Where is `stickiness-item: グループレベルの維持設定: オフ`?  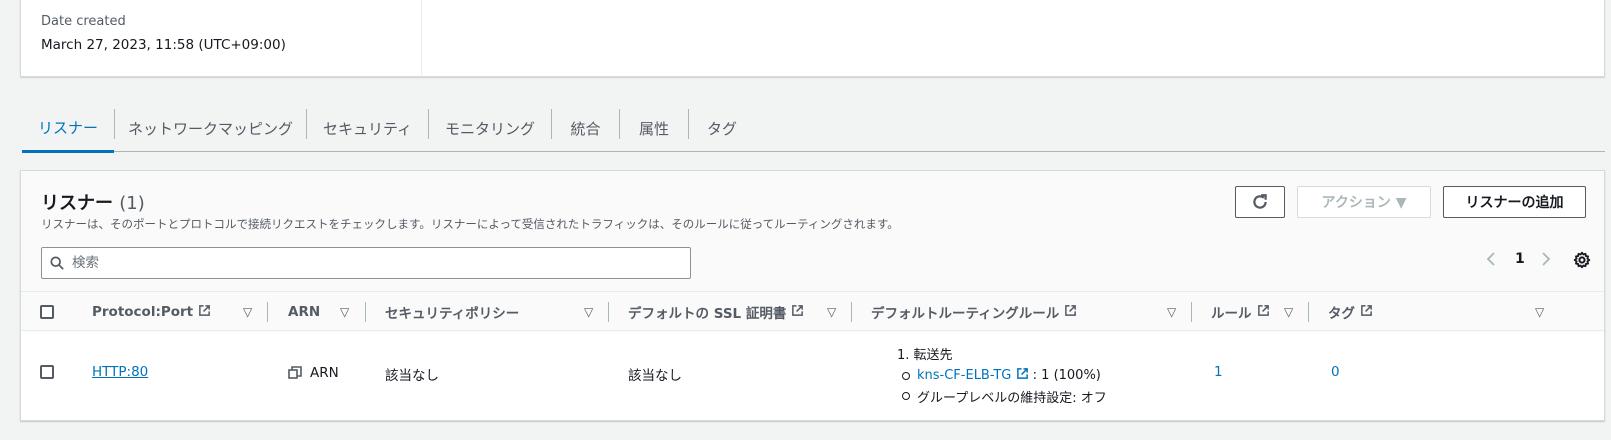
stickiness-item: グループレベルの維持設定: オフ is located at coordinates (1002, 396).